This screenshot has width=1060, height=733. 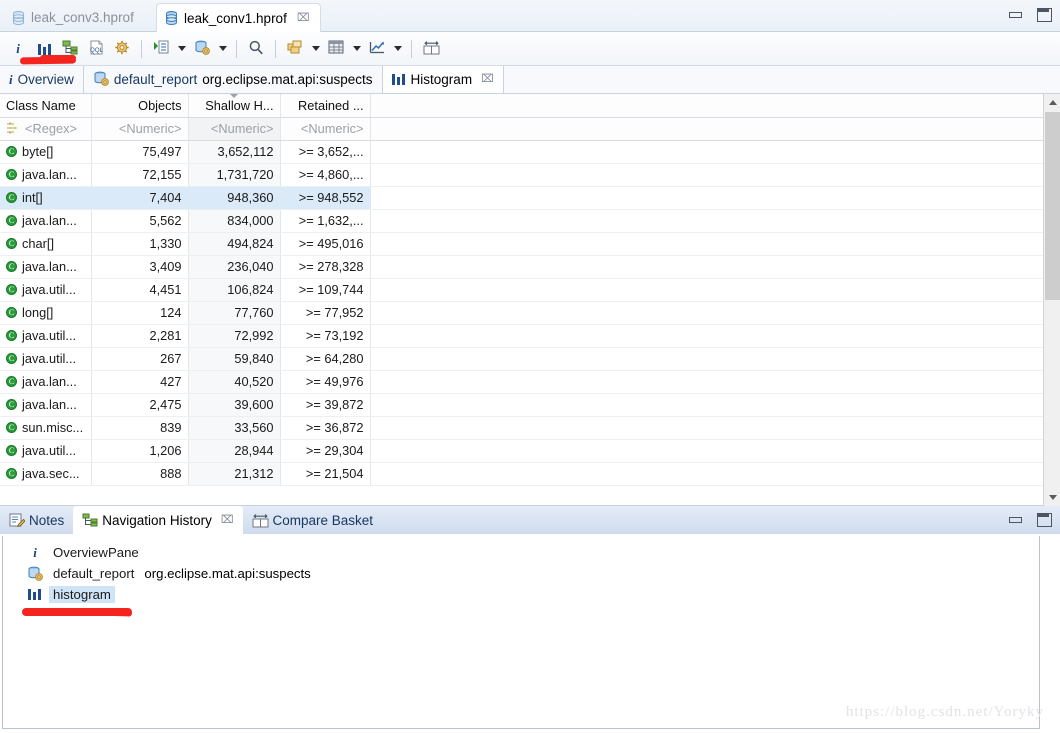 I want to click on cell-shallow-heap: 236,040, so click(x=234, y=267).